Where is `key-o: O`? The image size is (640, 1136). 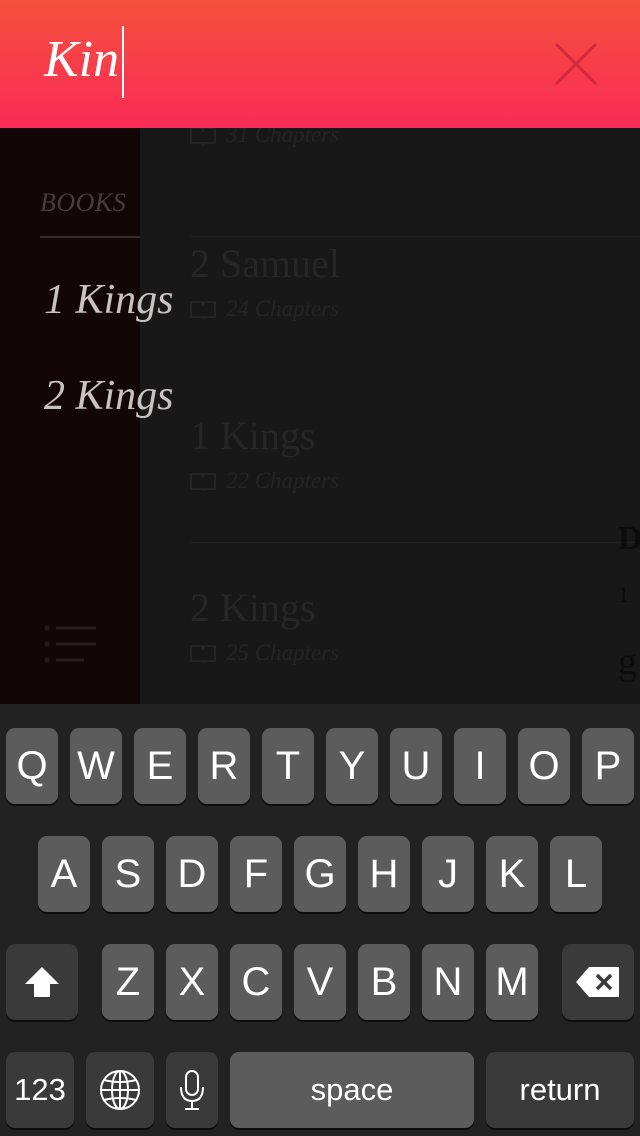 key-o: O is located at coordinates (544, 766).